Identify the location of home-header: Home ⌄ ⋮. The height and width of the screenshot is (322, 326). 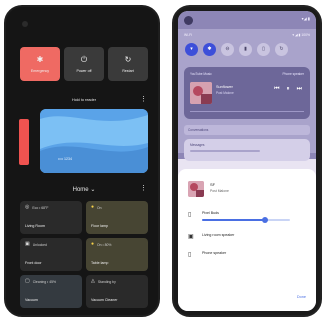
(84, 190).